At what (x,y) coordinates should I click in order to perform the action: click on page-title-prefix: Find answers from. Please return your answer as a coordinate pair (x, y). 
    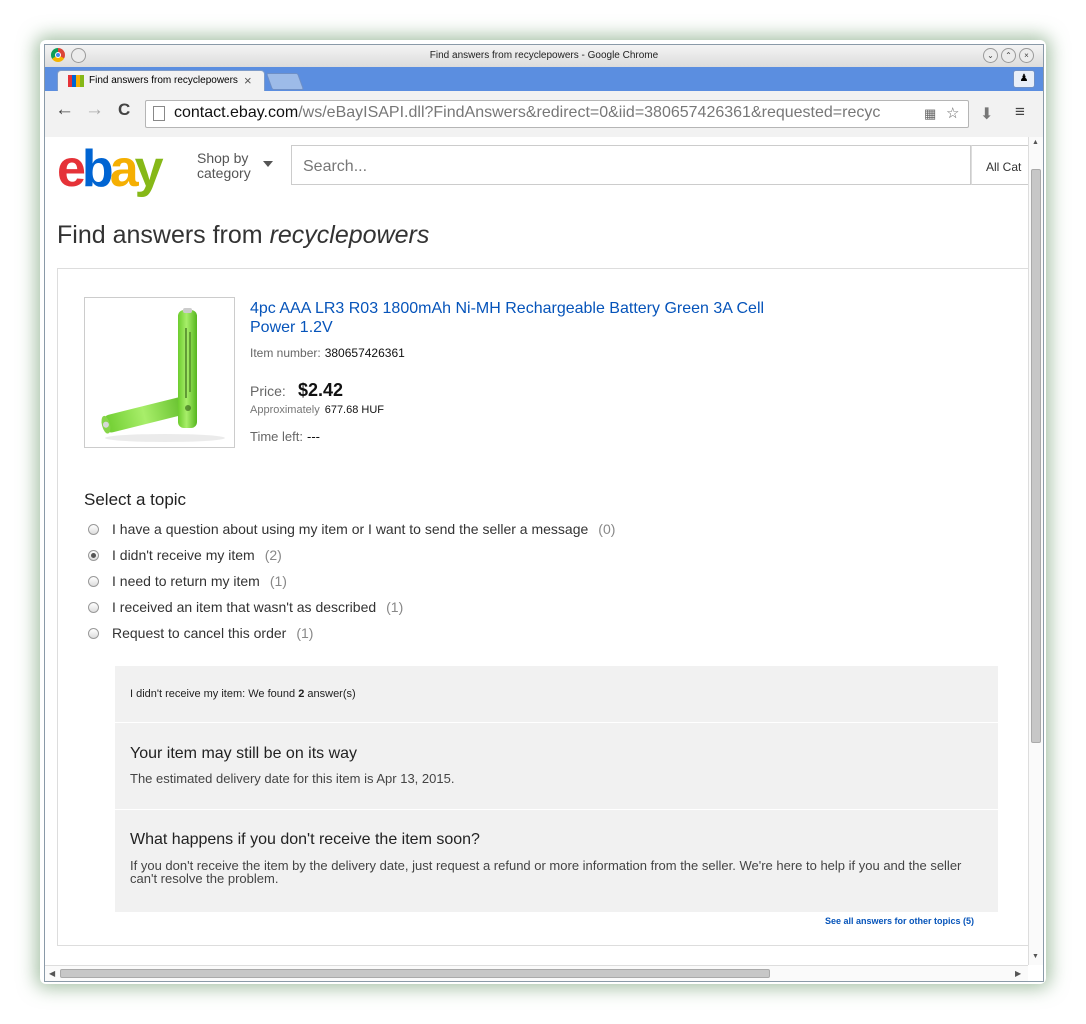
    Looking at the image, I should click on (163, 235).